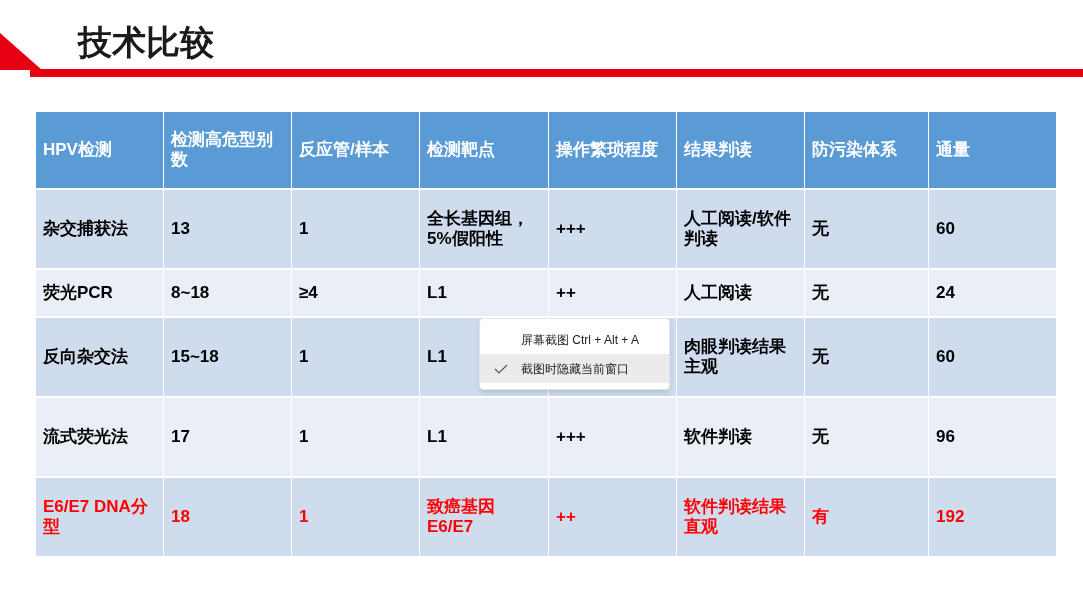  I want to click on column-header: 反应管/样本, so click(355, 150).